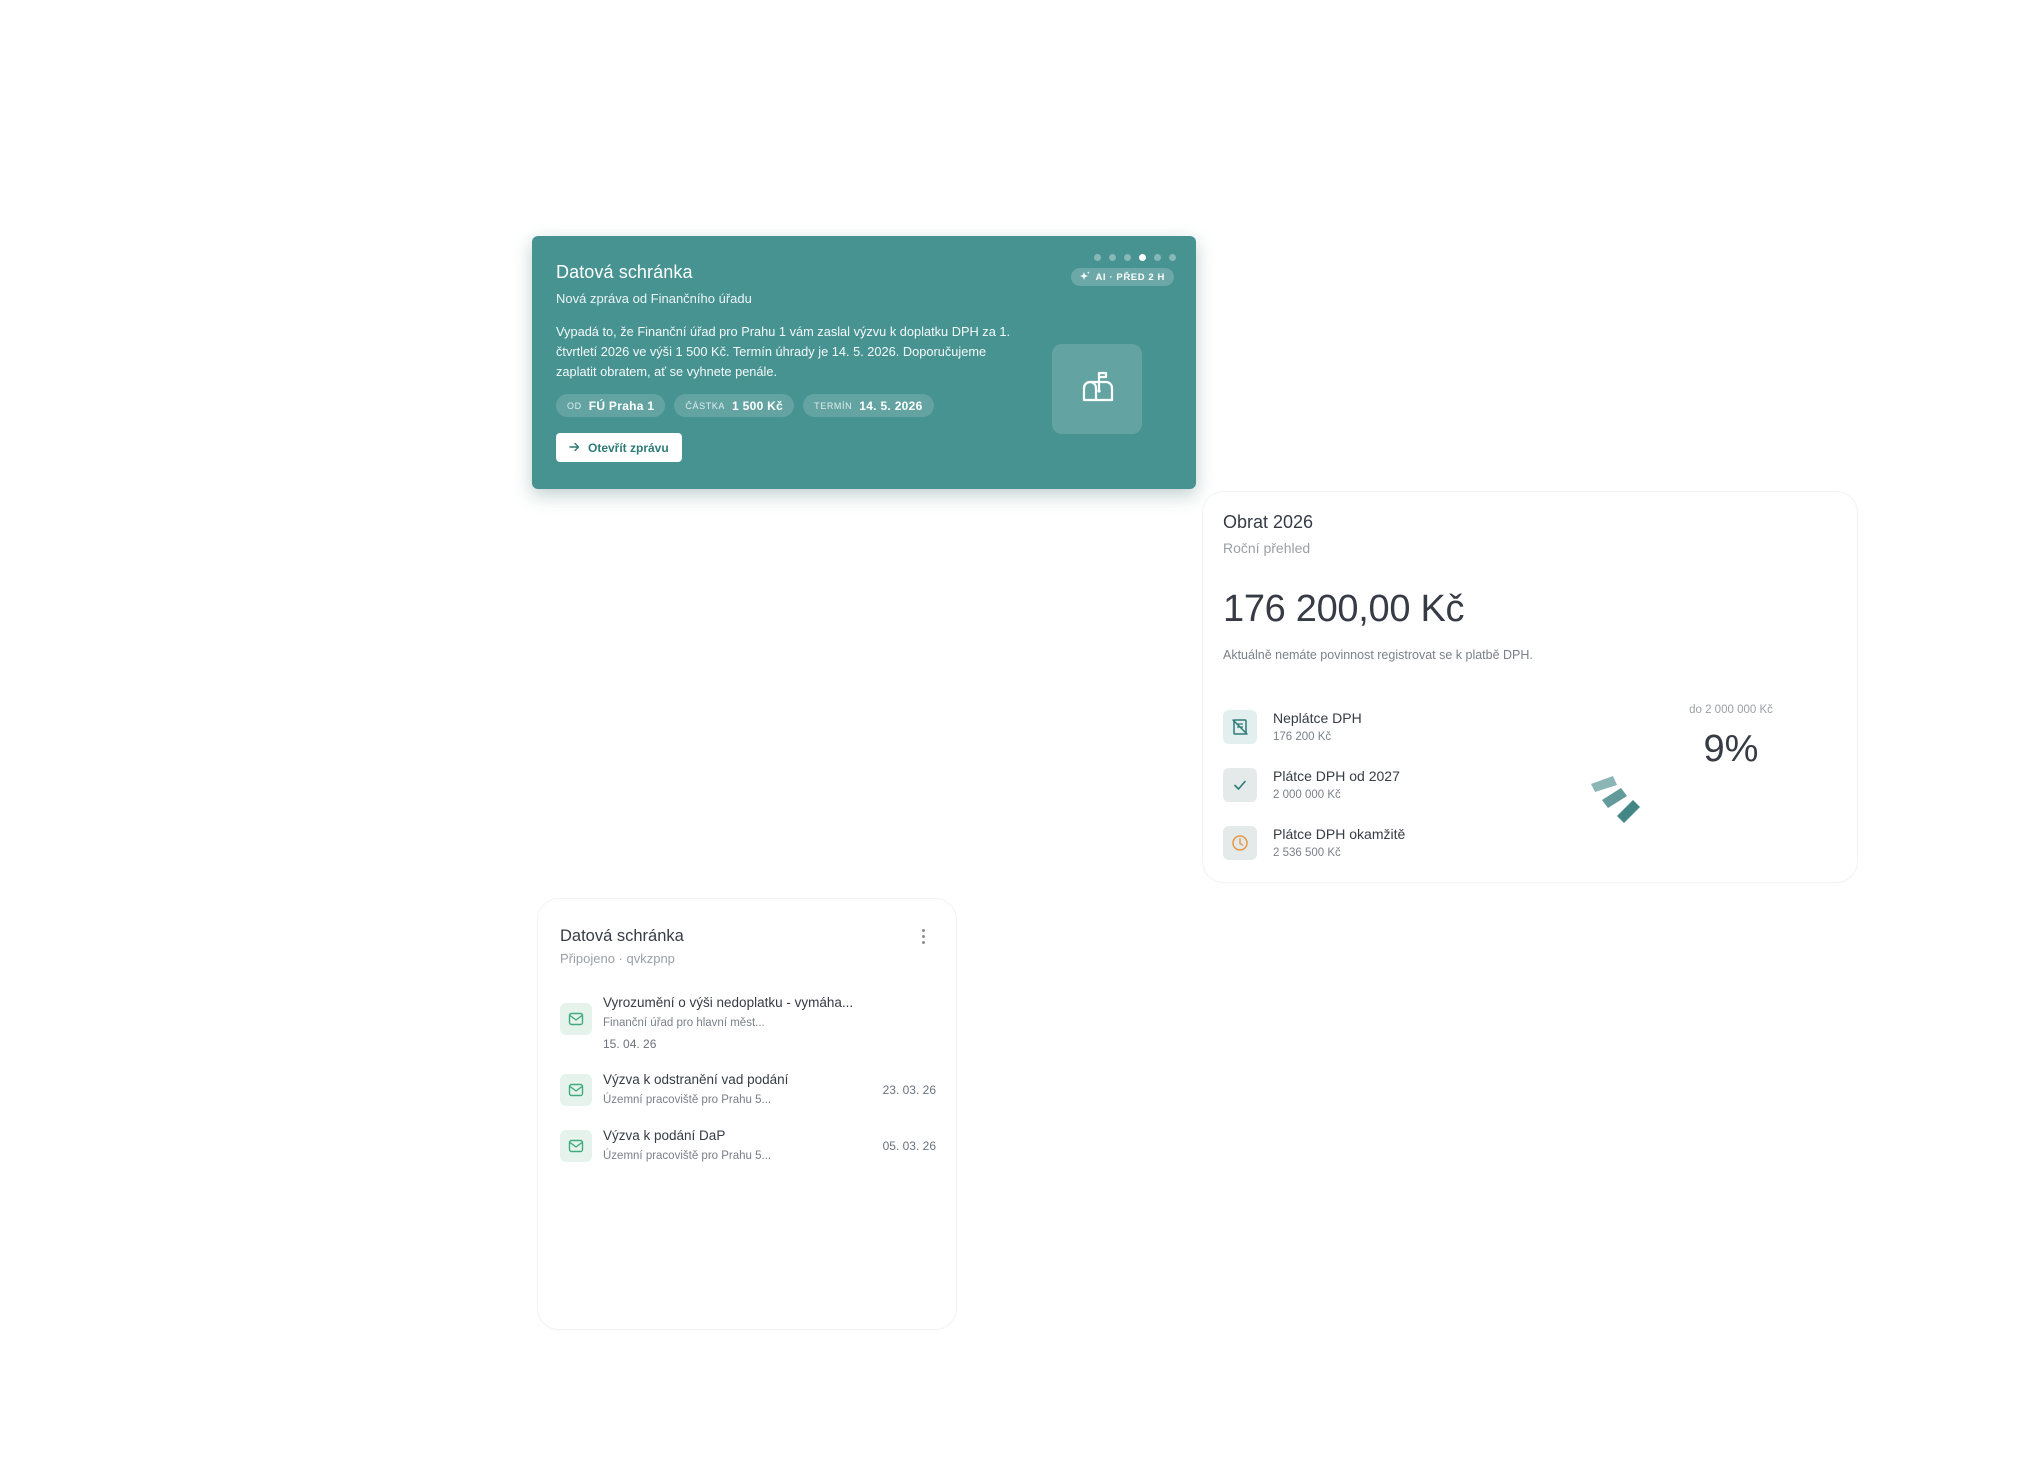 The image size is (2041, 1483). Describe the element at coordinates (1307, 795) in the screenshot. I see `tier-value: 2 000 000 Kč` at that location.